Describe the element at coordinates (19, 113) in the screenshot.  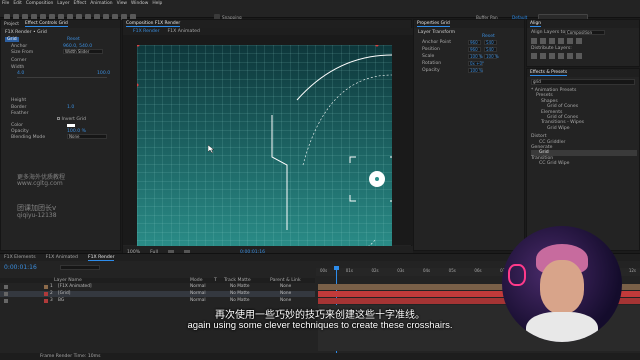
I see `feather-row: Feather` at that location.